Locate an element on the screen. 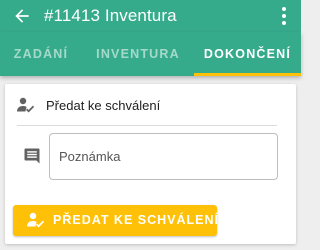 The width and height of the screenshot is (320, 250). submit-button-label: PŘEDAT KE SCHVÁLENÍ is located at coordinates (136, 220).